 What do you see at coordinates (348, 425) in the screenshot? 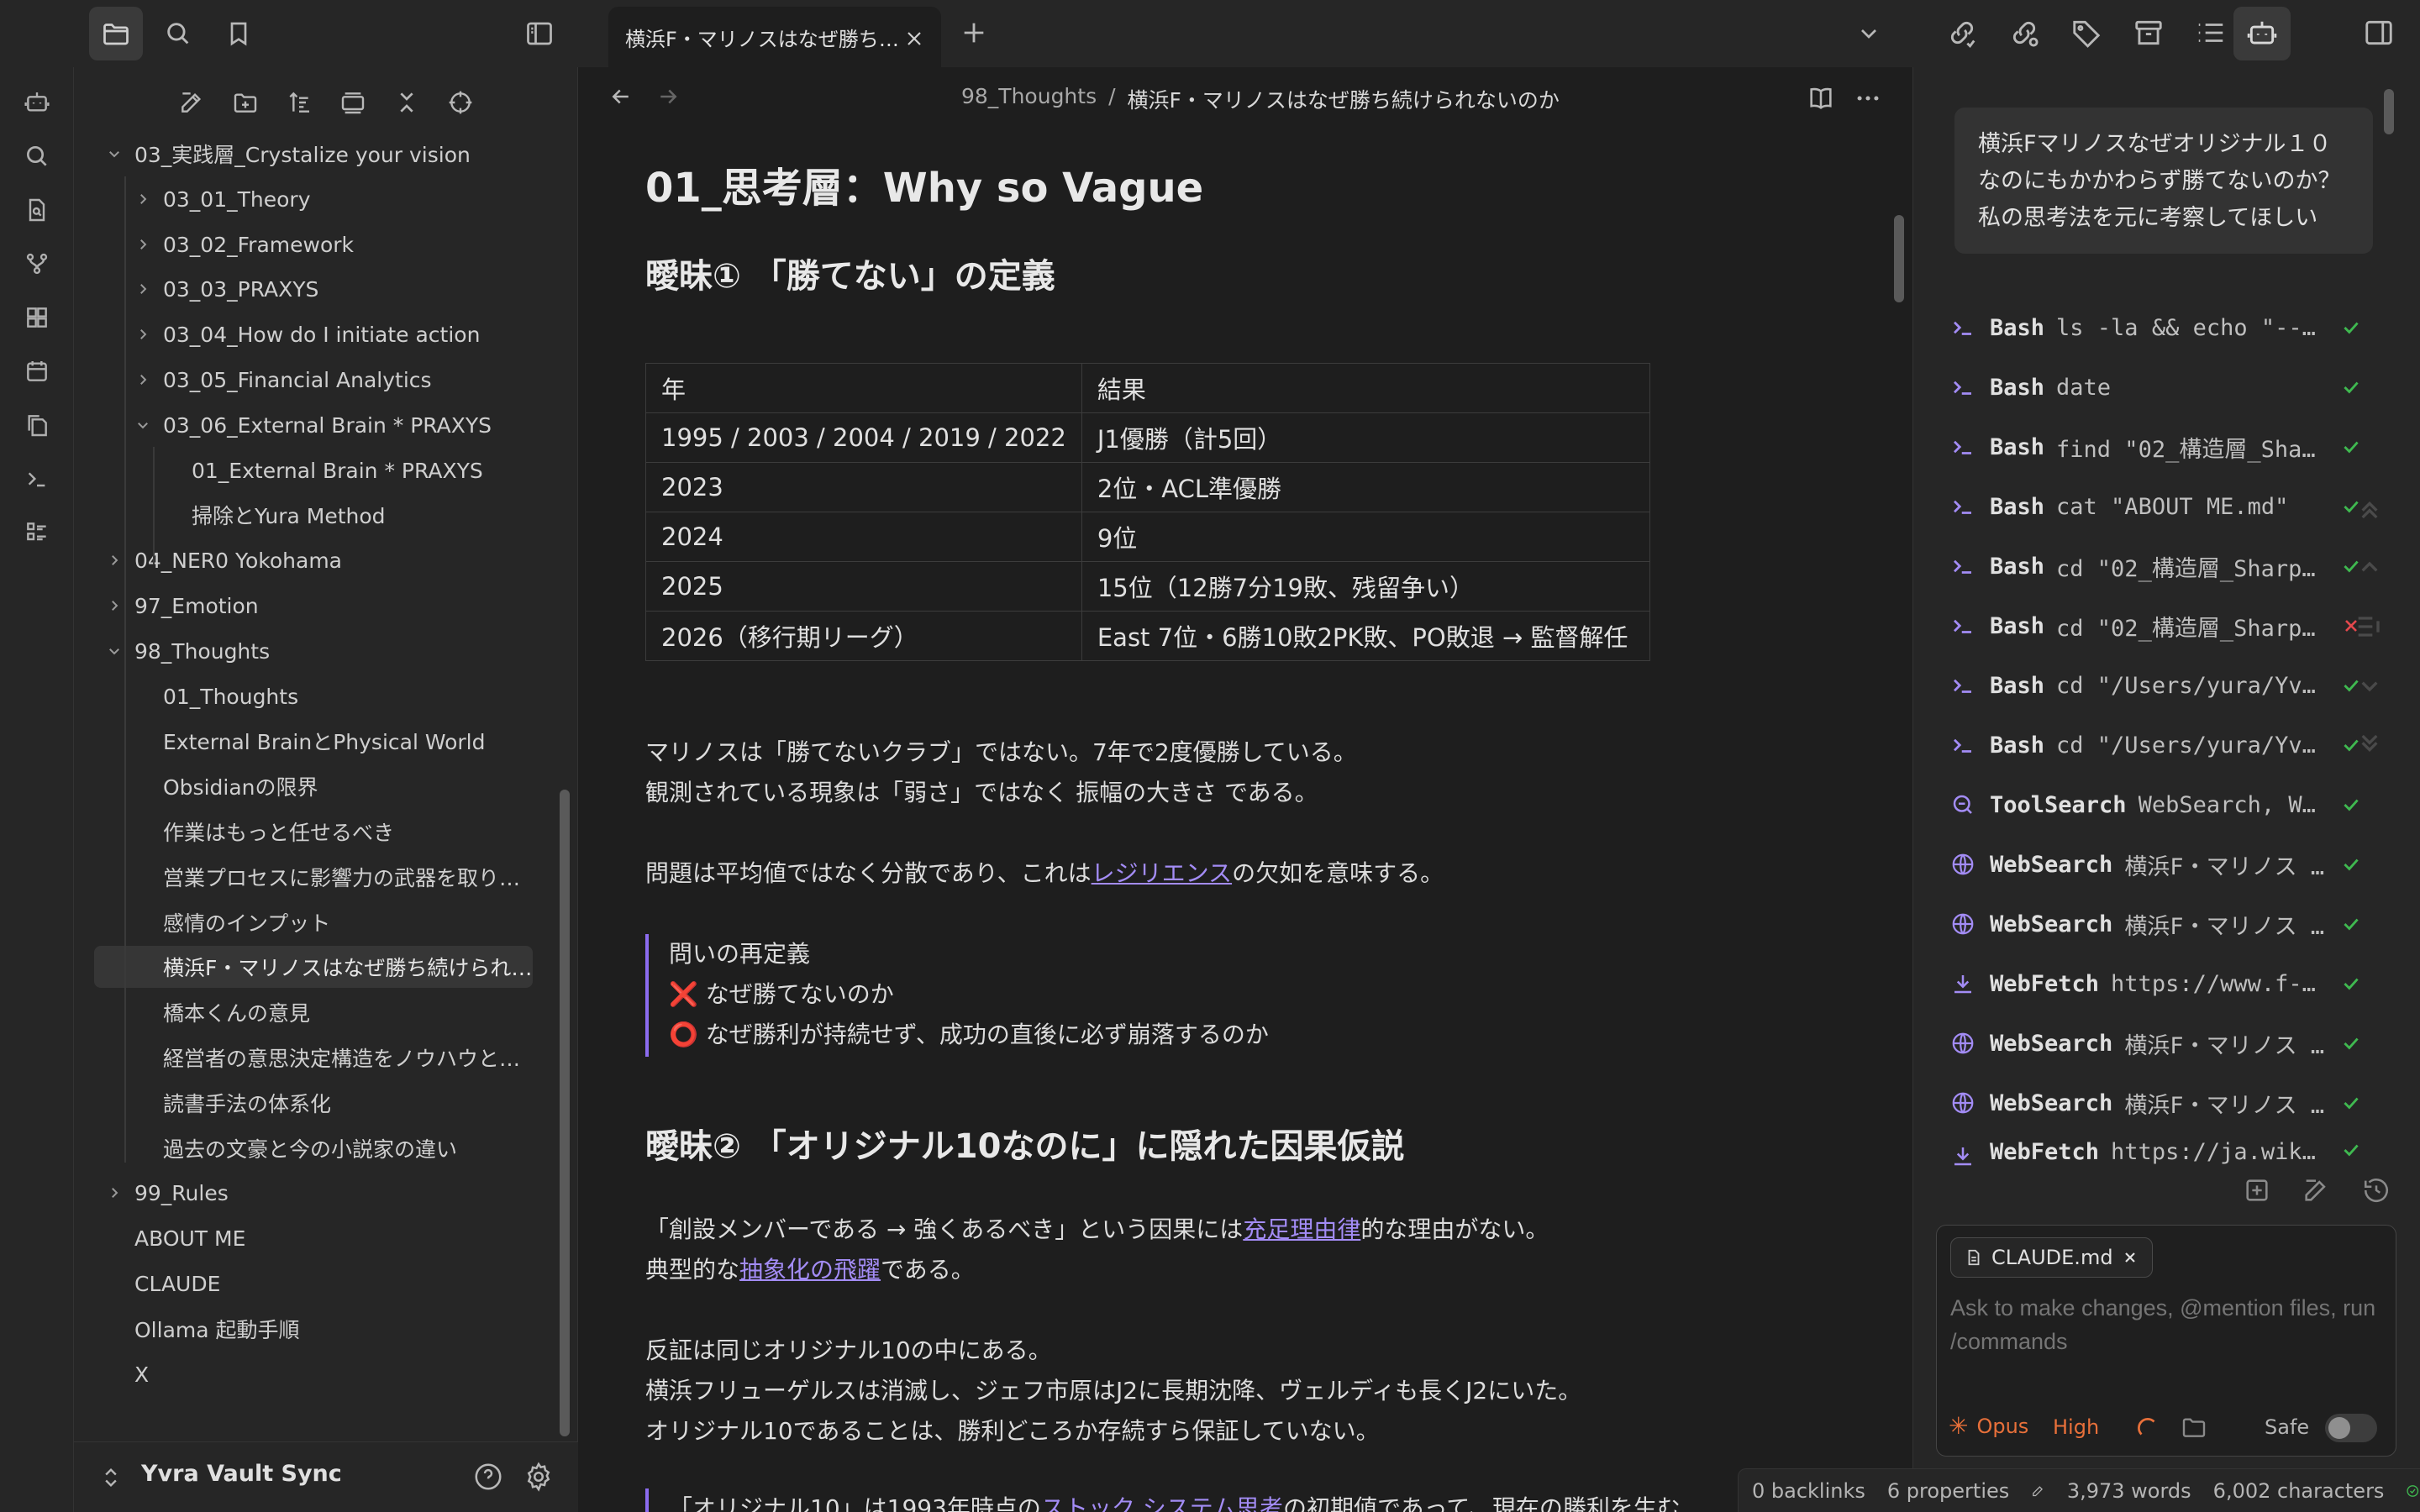
I see `tree-folder: 03_06_External Brain * PRAXYS` at bounding box center [348, 425].